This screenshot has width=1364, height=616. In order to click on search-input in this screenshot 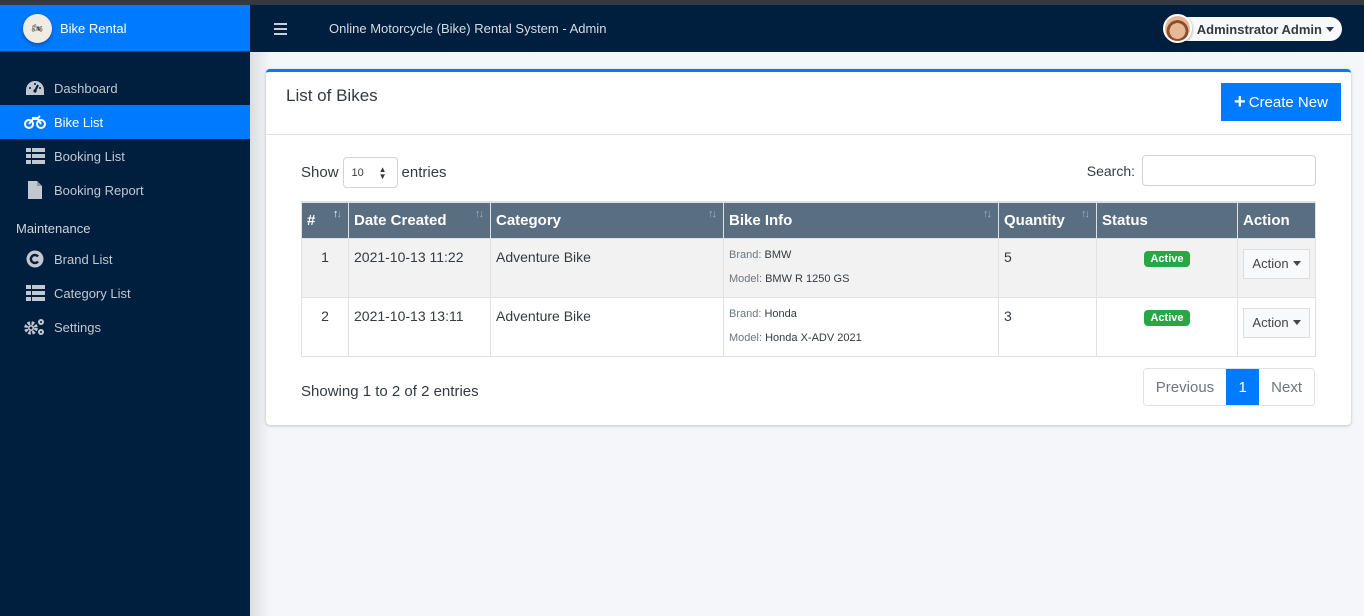, I will do `click(1229, 170)`.